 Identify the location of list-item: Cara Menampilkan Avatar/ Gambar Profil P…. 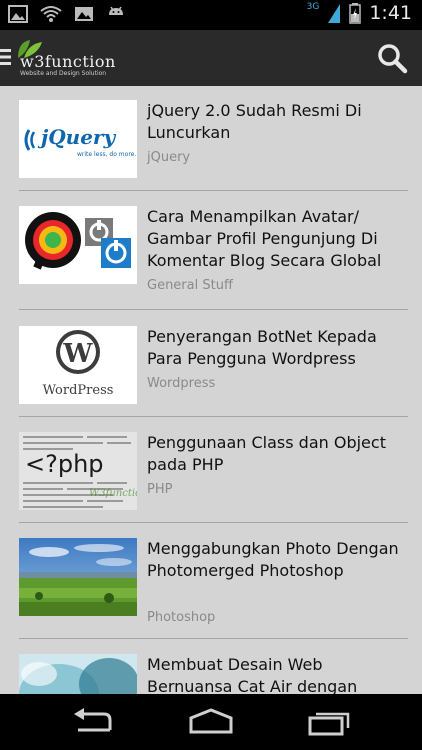
(213, 252).